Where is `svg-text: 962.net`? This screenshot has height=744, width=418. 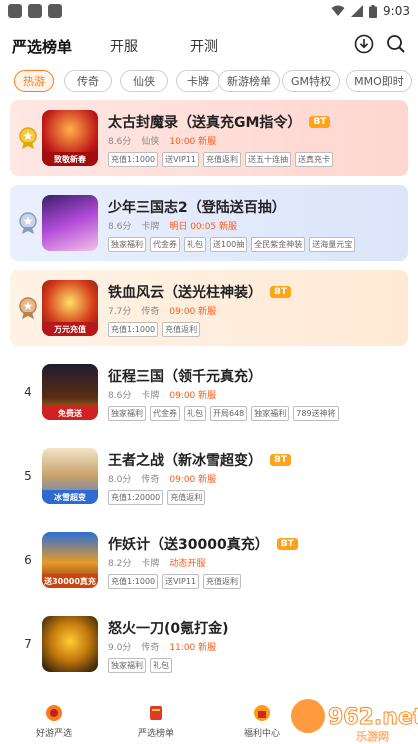
svg-text: 962.net is located at coordinates (373, 717).